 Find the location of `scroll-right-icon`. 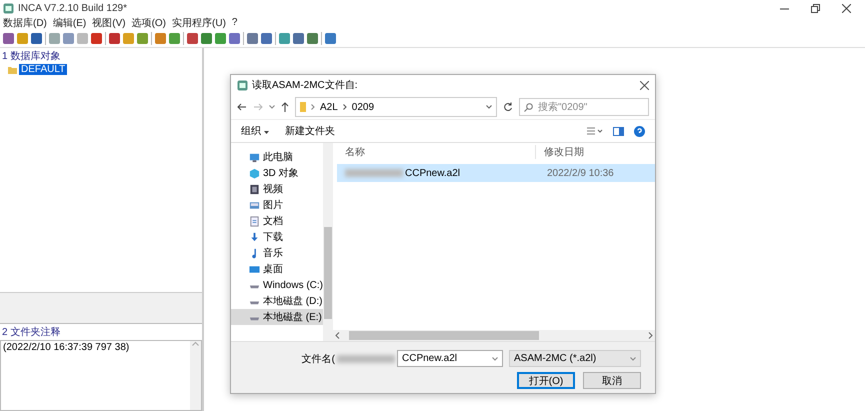

scroll-right-icon is located at coordinates (650, 335).